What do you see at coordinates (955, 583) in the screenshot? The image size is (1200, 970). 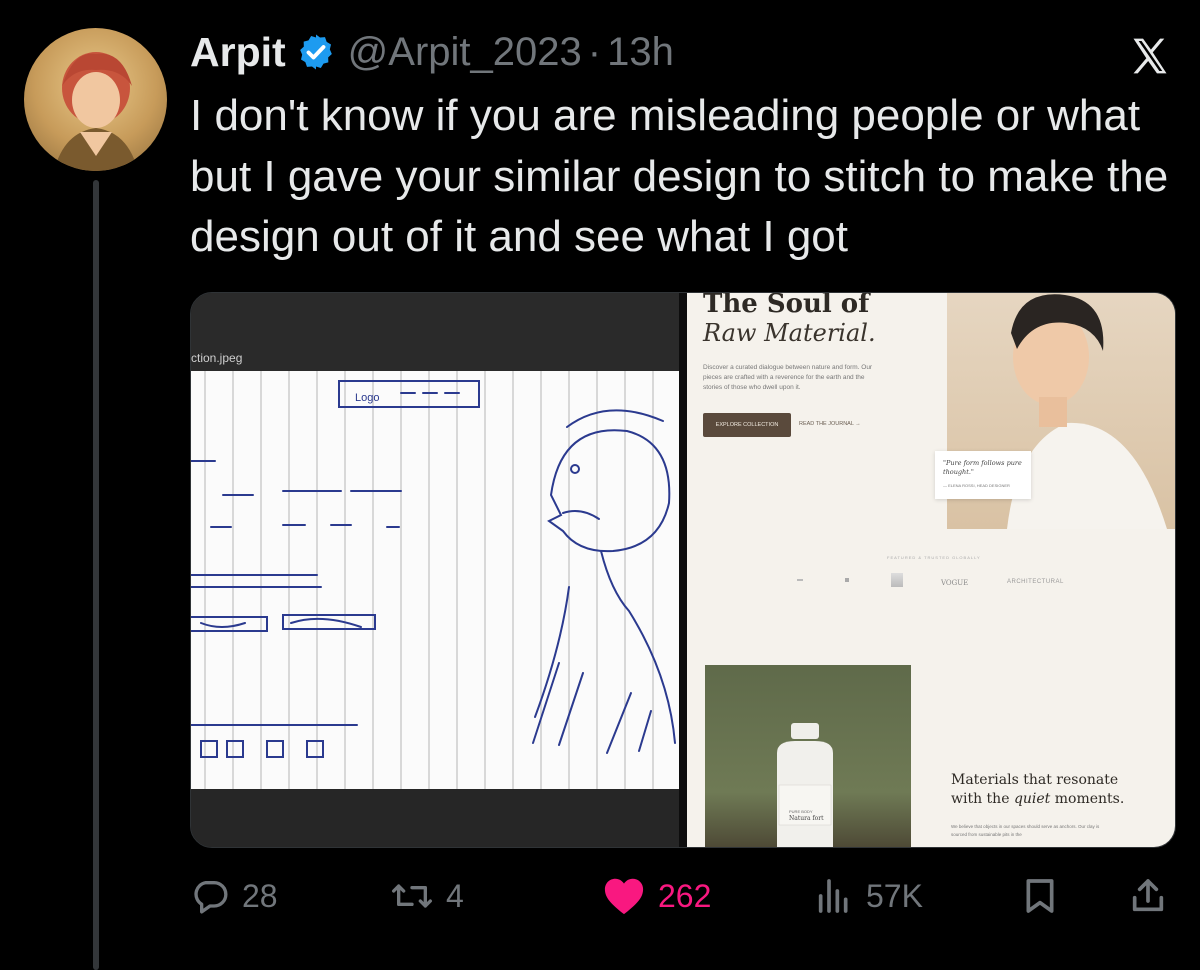 I see `logo-vogue: VOGUE` at bounding box center [955, 583].